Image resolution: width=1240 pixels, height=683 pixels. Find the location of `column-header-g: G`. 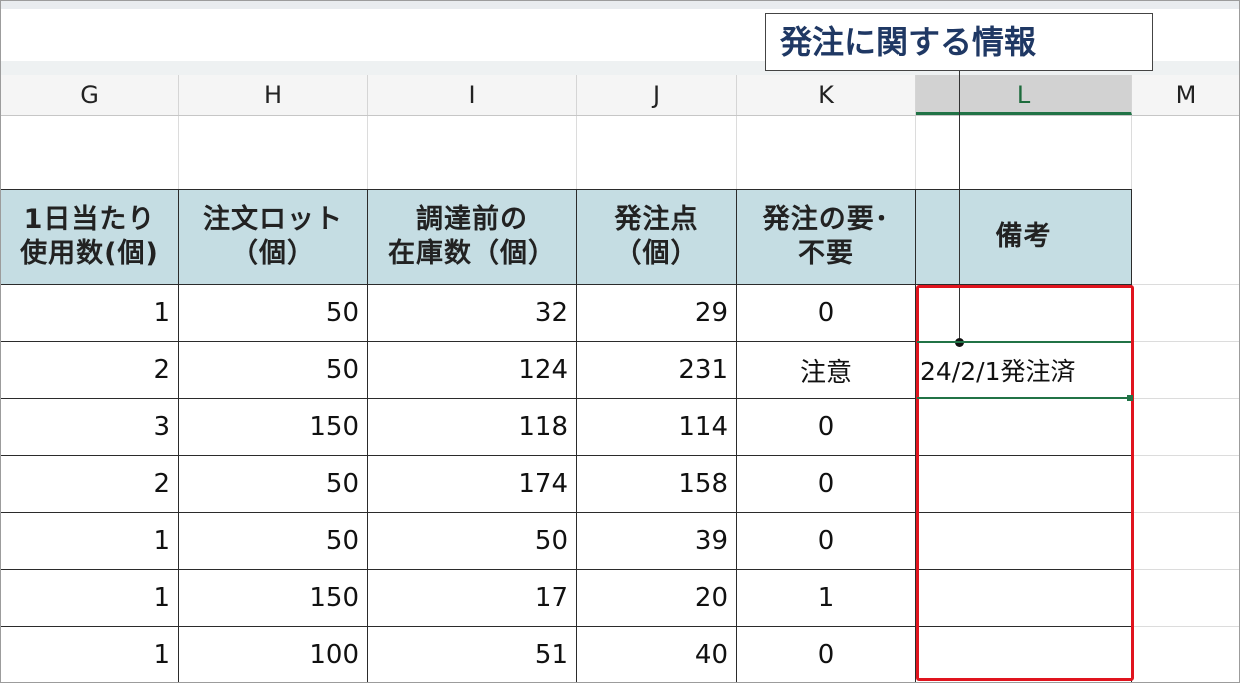

column-header-g: G is located at coordinates (90, 95).